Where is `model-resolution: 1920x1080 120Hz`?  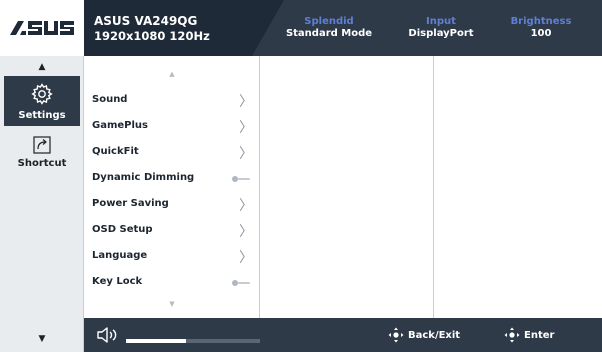 model-resolution: 1920x1080 120Hz is located at coordinates (152, 36).